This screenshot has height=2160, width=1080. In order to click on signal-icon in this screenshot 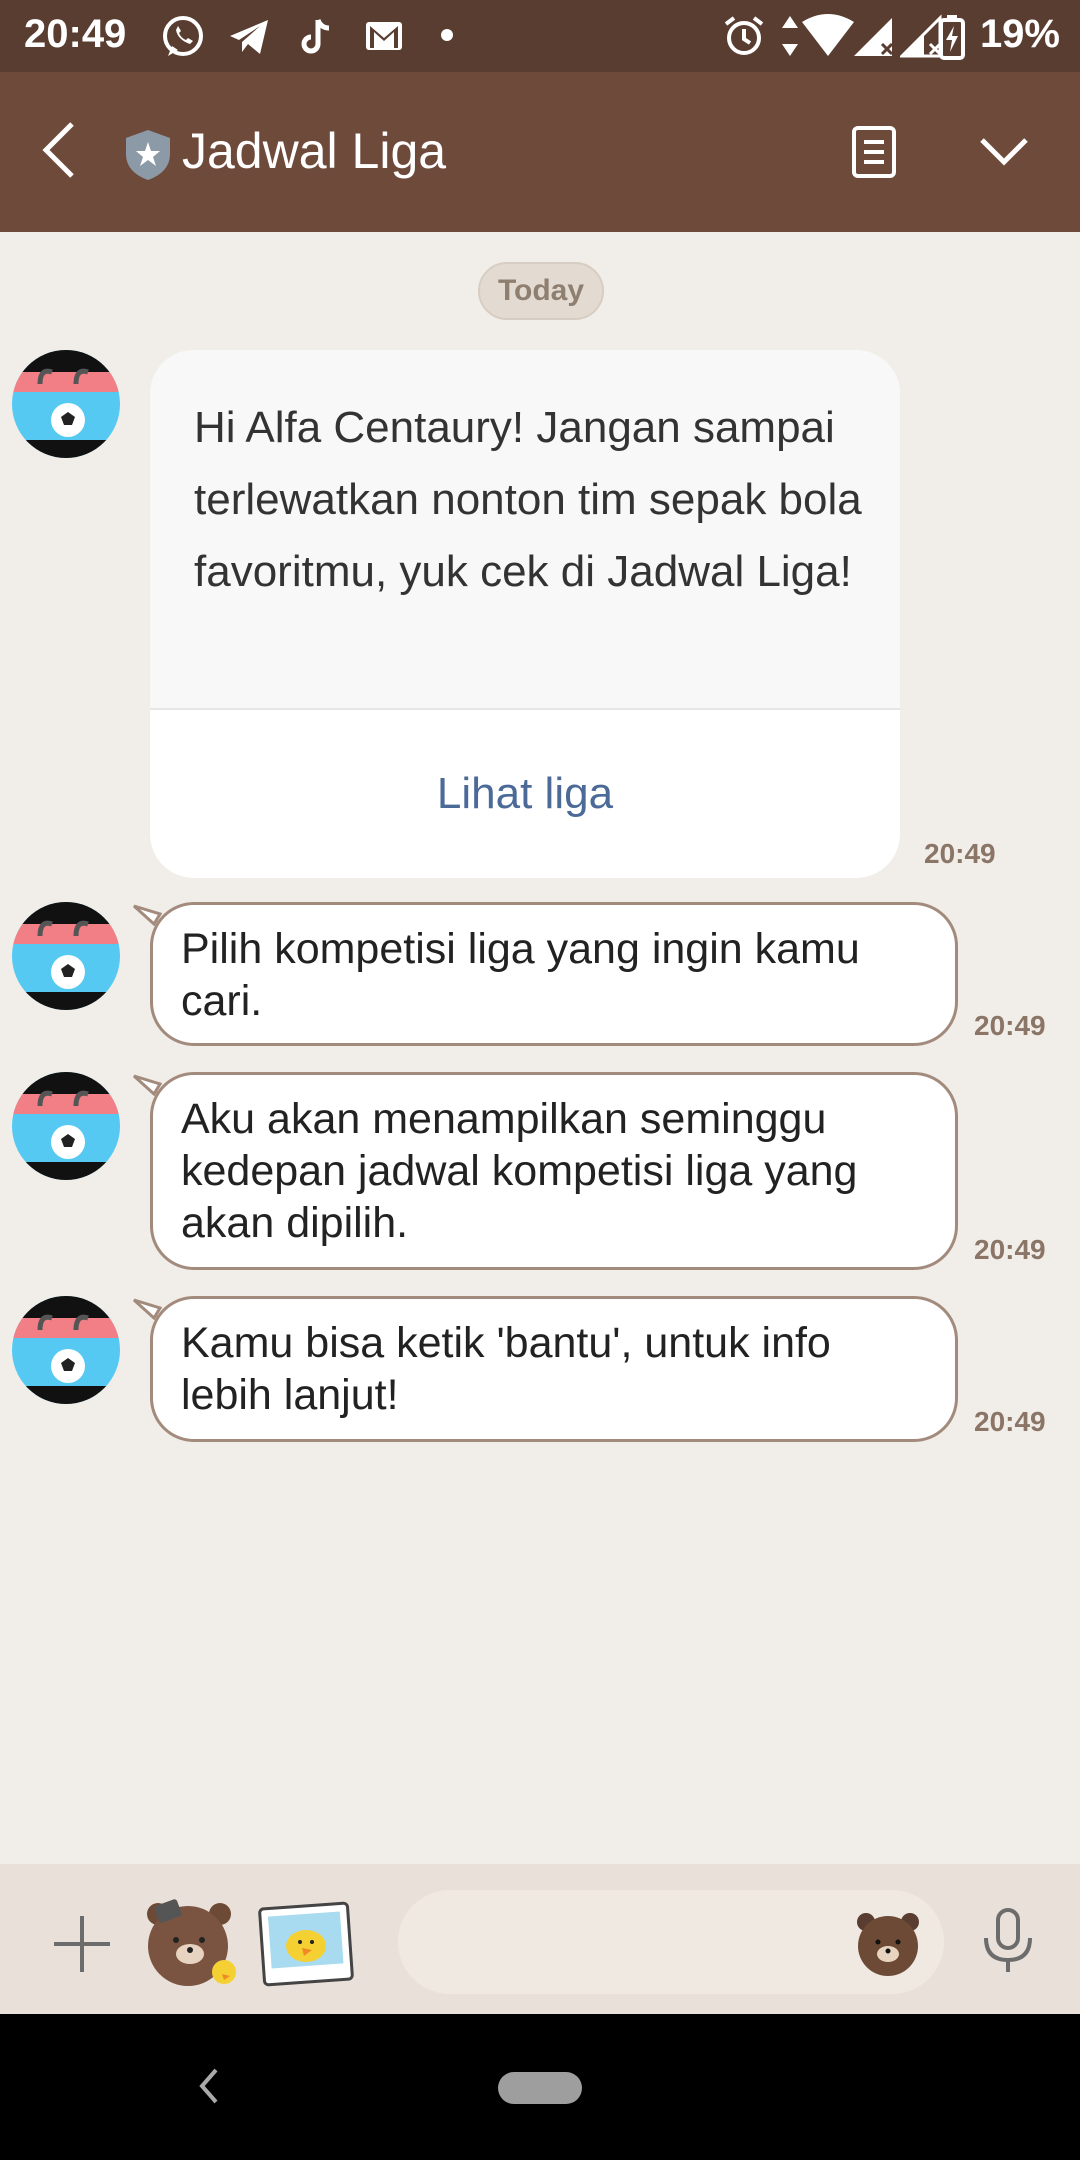, I will do `click(874, 38)`.